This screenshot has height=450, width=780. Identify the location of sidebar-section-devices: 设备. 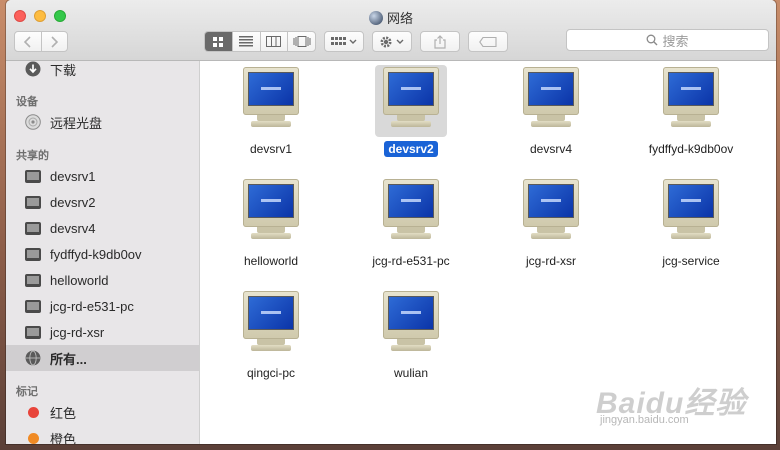
(27, 102).